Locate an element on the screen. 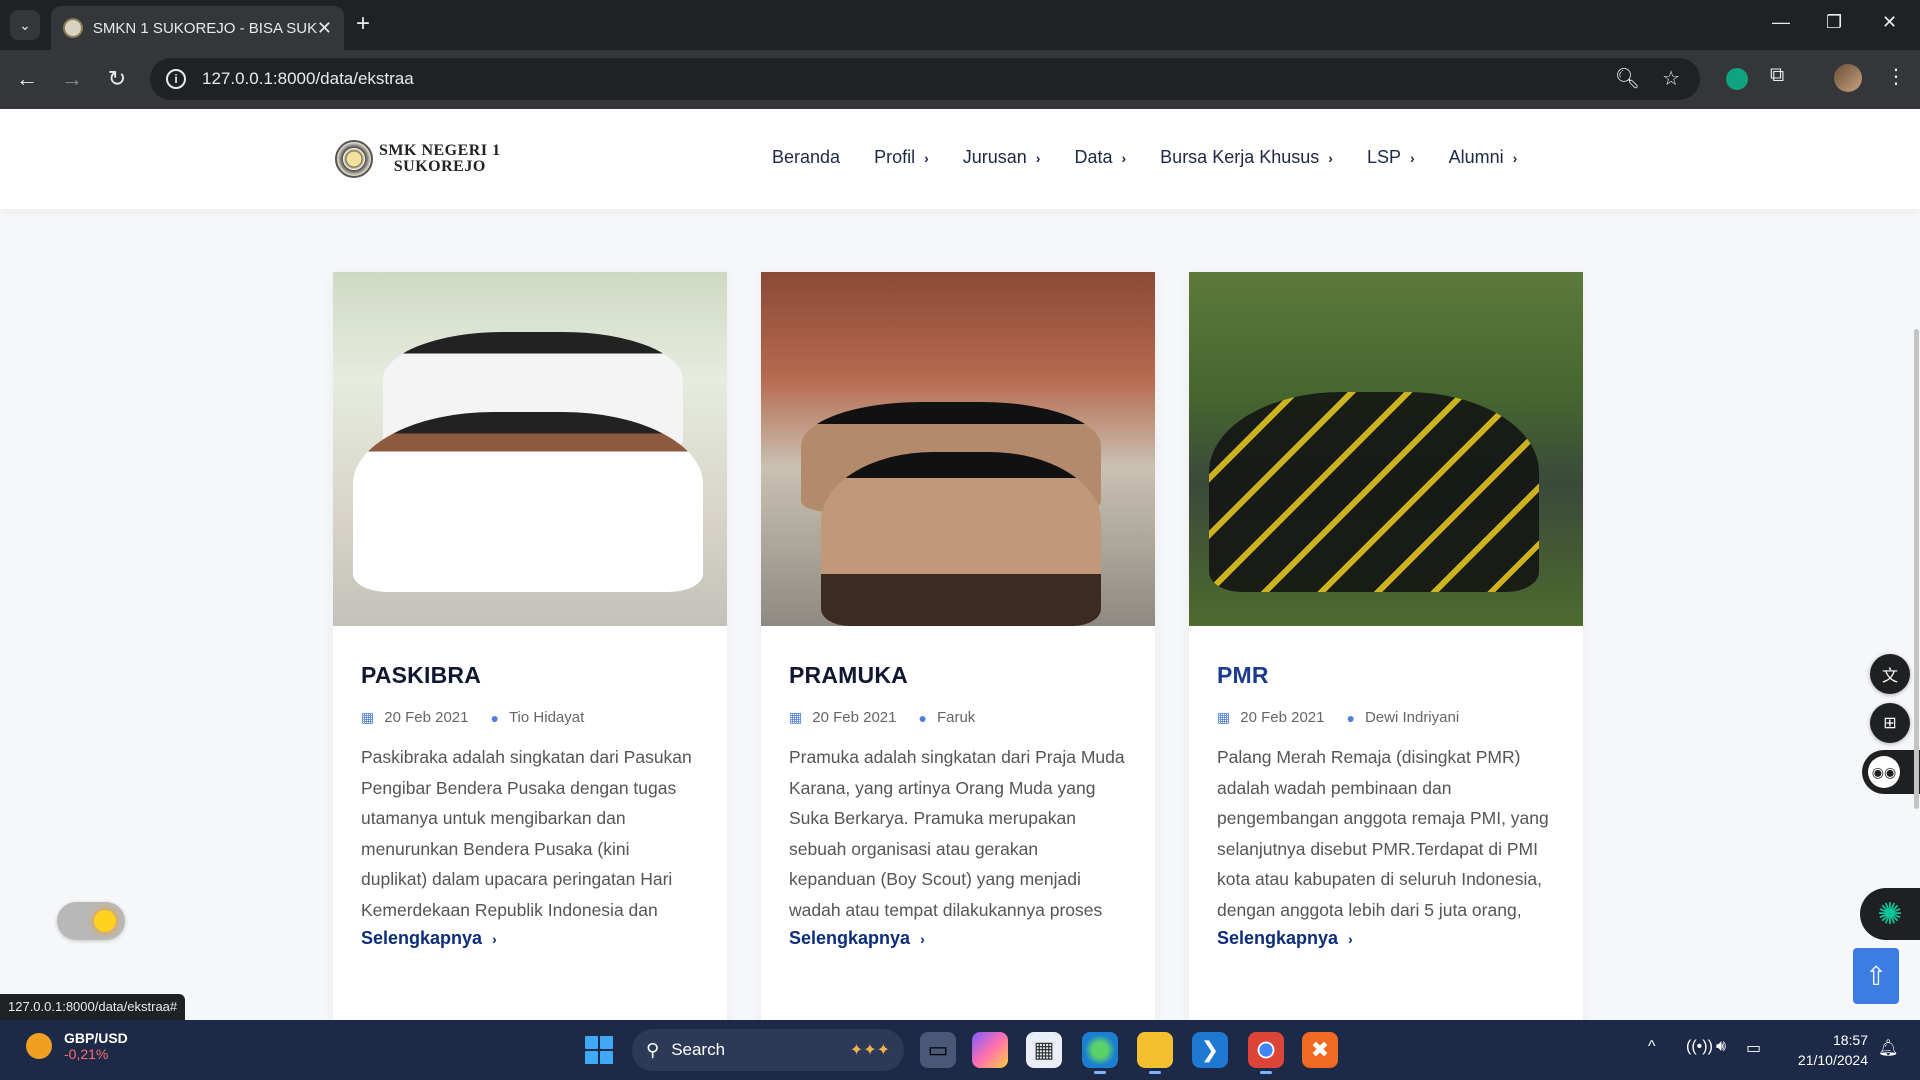  translate-icon: 文 is located at coordinates (1890, 674).